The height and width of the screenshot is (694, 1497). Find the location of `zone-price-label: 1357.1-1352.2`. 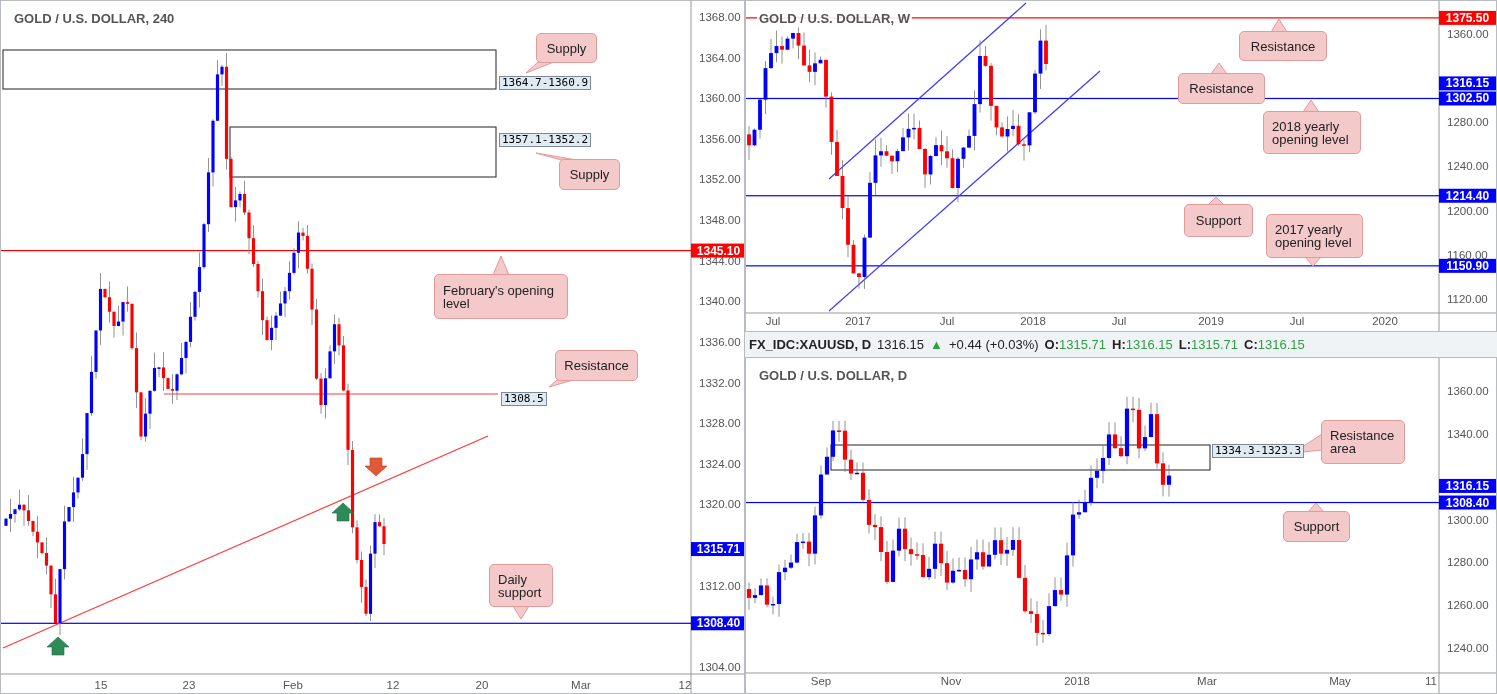

zone-price-label: 1357.1-1352.2 is located at coordinates (545, 140).